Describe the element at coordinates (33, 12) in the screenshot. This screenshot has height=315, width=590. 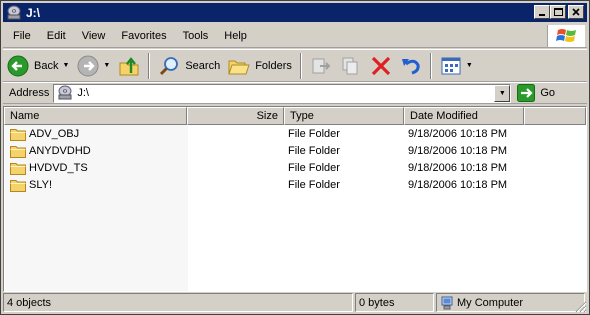
I see `window-title: J:\` at that location.